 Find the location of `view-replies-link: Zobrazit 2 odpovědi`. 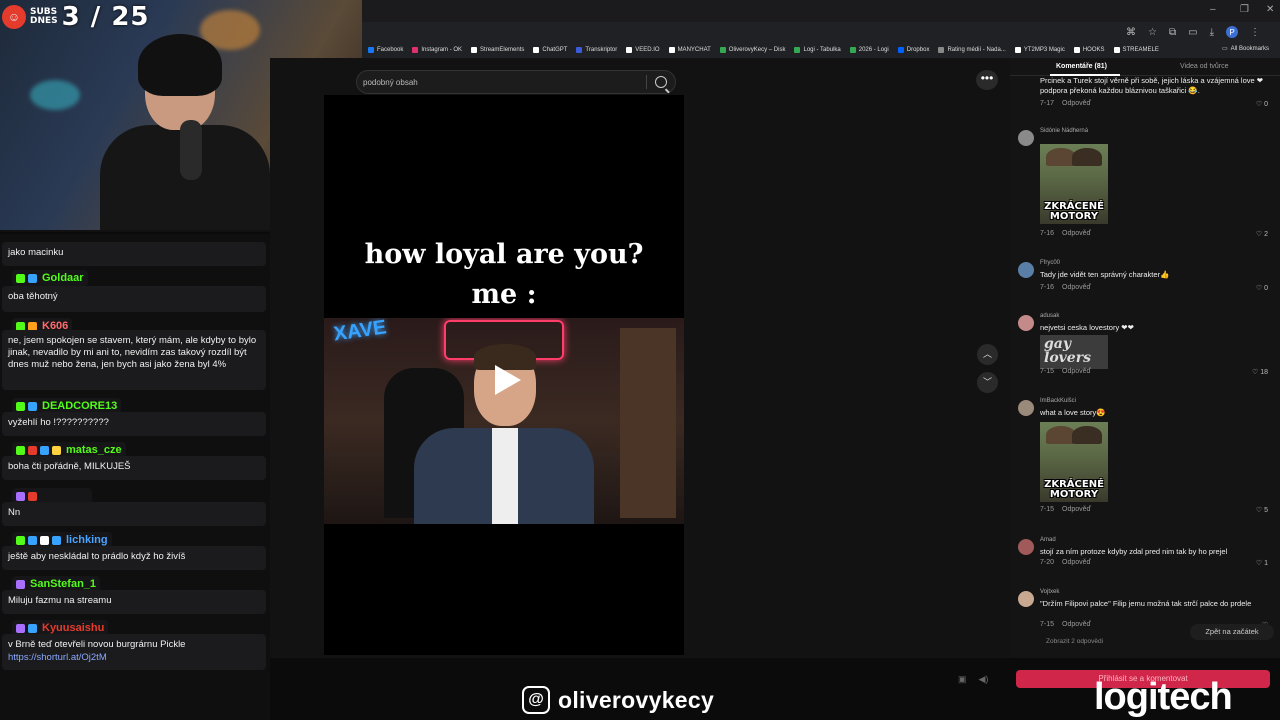

view-replies-link: Zobrazit 2 odpovědi is located at coordinates (1074, 641).